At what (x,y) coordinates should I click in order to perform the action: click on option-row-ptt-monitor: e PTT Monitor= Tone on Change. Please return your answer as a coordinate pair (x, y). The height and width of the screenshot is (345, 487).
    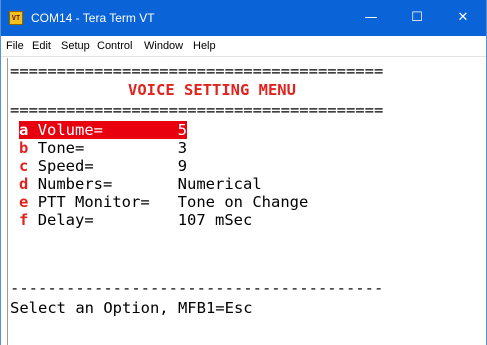
    Looking at the image, I should click on (163, 202).